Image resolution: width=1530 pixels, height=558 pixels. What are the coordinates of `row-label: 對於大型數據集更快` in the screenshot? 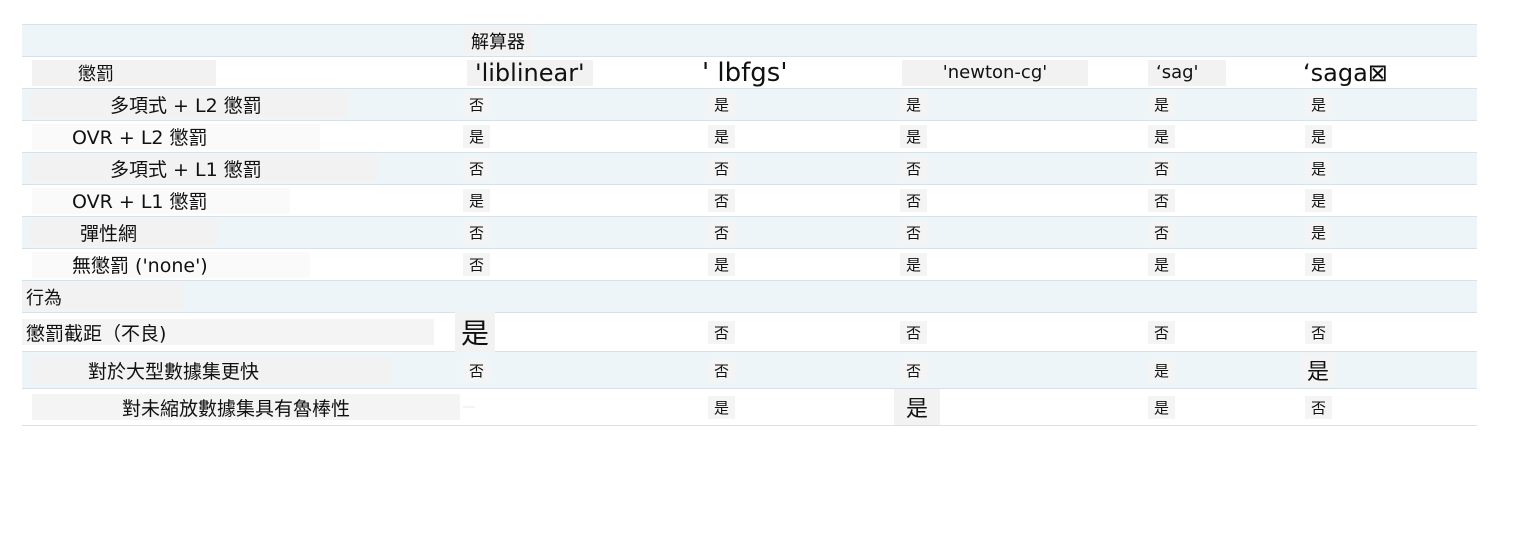 It's located at (212, 370).